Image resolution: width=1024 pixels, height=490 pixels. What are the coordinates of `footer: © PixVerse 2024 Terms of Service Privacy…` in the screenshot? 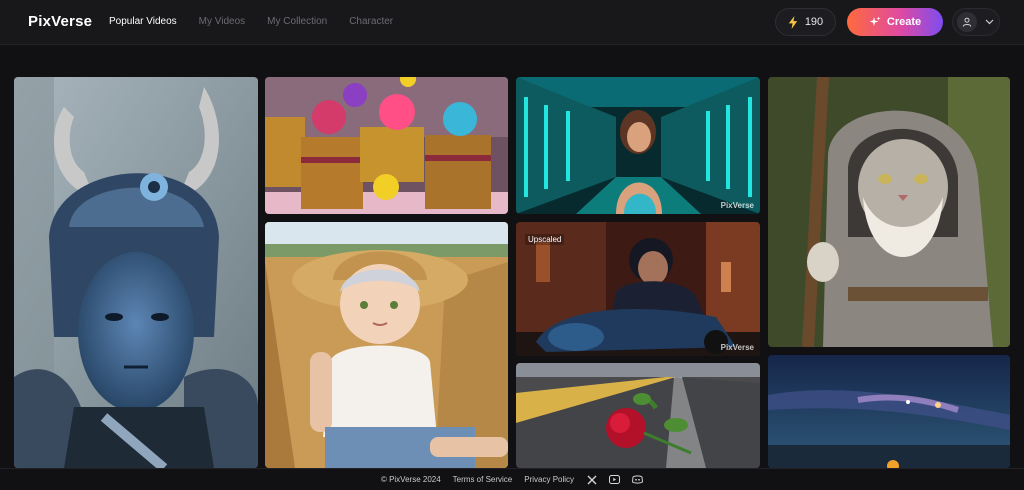 It's located at (512, 479).